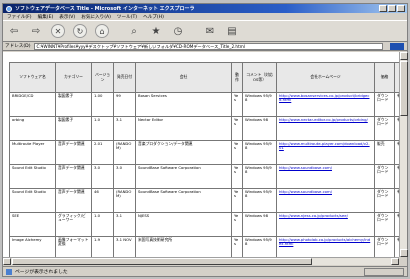  Describe the element at coordinates (32, 152) in the screenshot. I see `table-cell: Multiroute Player` at that location.